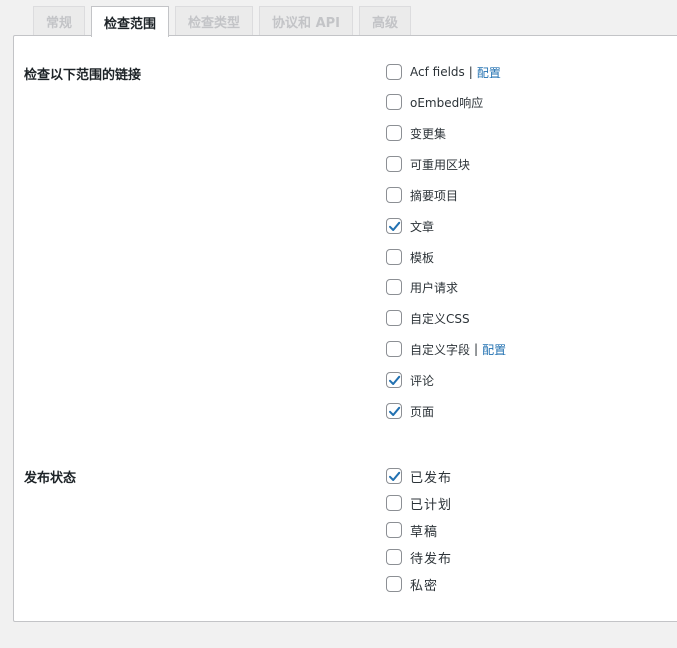 Image resolution: width=677 pixels, height=648 pixels. I want to click on option-label: 草稿, so click(424, 532).